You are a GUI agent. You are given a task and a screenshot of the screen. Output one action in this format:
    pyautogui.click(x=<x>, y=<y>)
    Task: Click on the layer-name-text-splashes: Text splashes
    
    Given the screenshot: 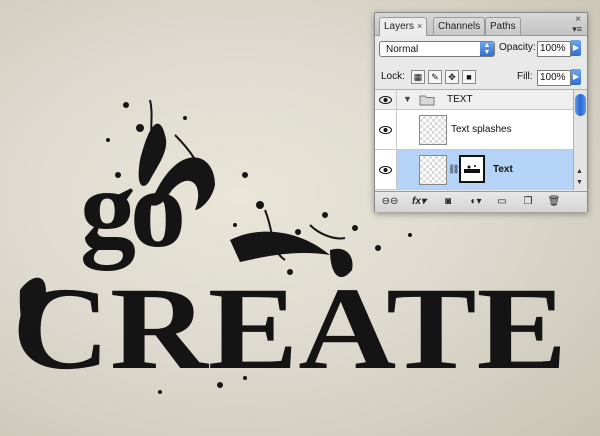 What is the action you would take?
    pyautogui.click(x=481, y=129)
    